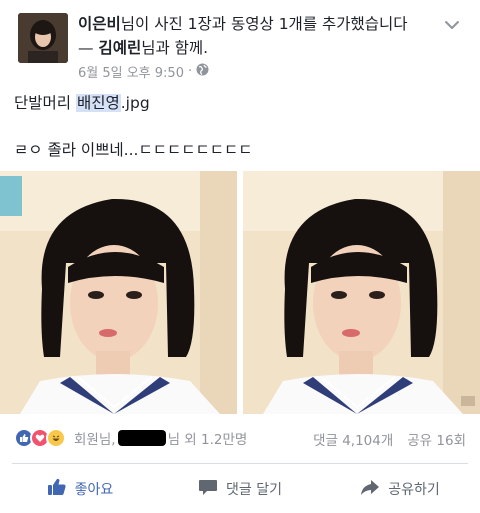  What do you see at coordinates (98, 103) in the screenshot?
I see `post-text-highlight: 배진영` at bounding box center [98, 103].